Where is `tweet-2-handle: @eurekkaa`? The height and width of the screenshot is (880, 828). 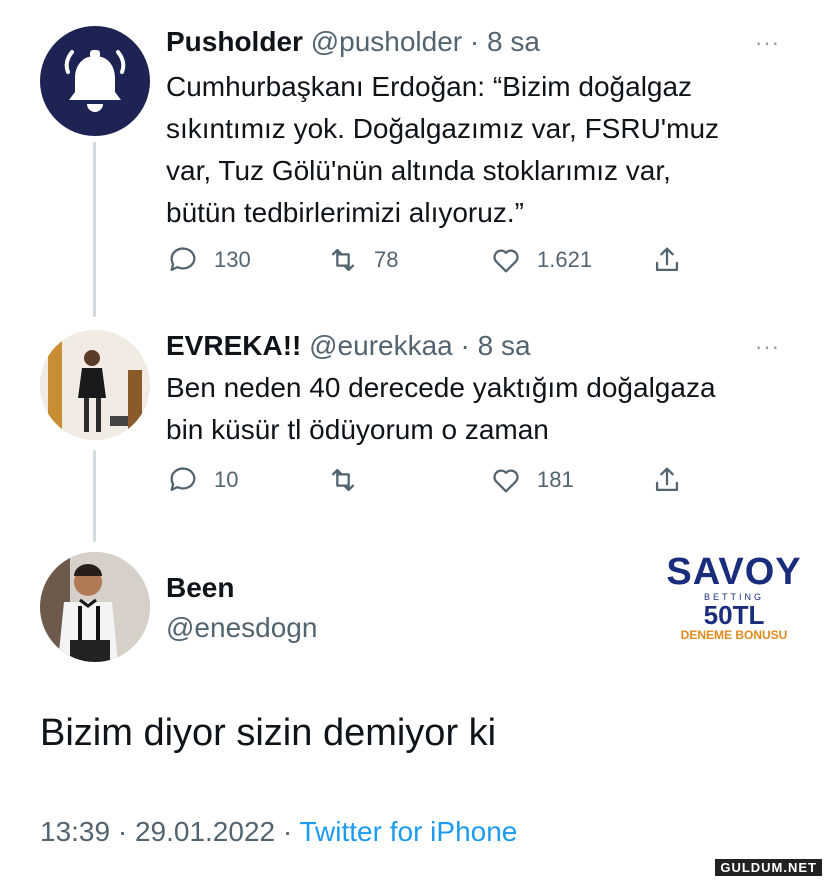
tweet-2-handle: @eurekkaa is located at coordinates (381, 345).